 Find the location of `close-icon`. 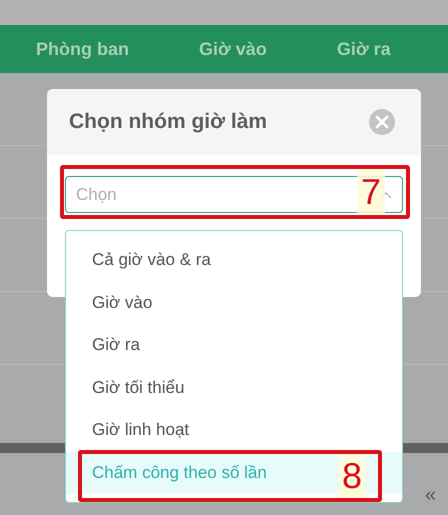

close-icon is located at coordinates (382, 122).